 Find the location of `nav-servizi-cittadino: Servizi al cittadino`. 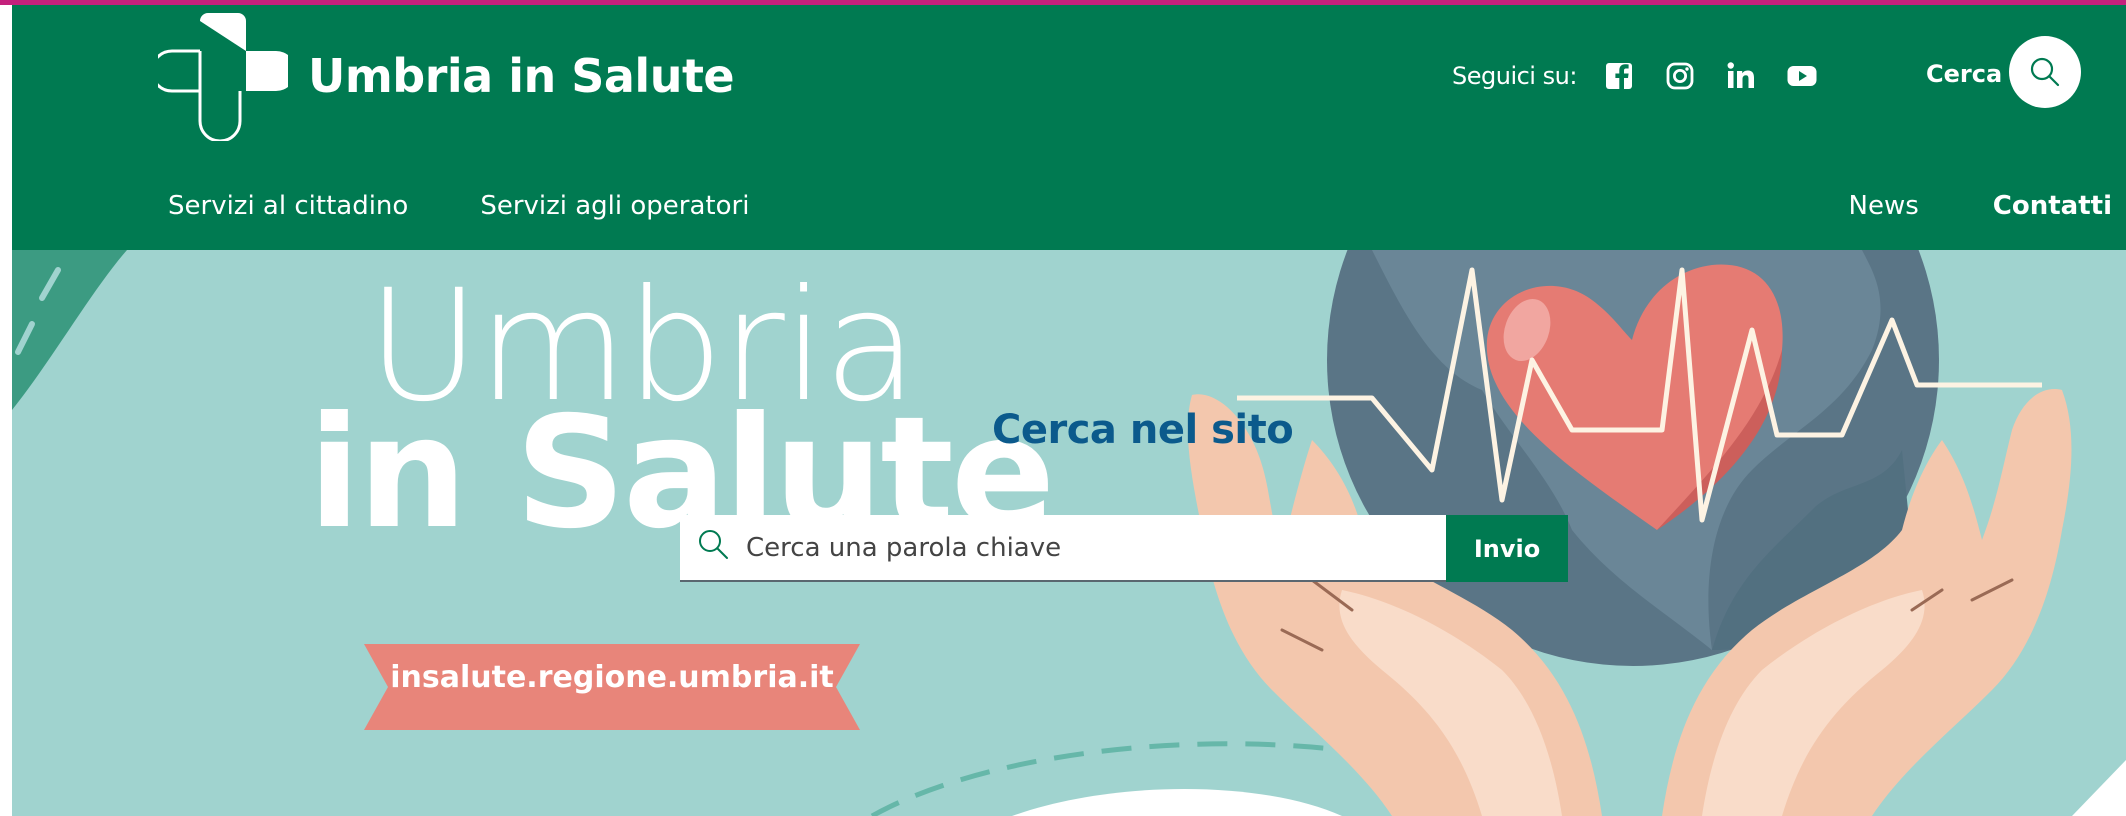

nav-servizi-cittadino: Servizi al cittadino is located at coordinates (288, 206).